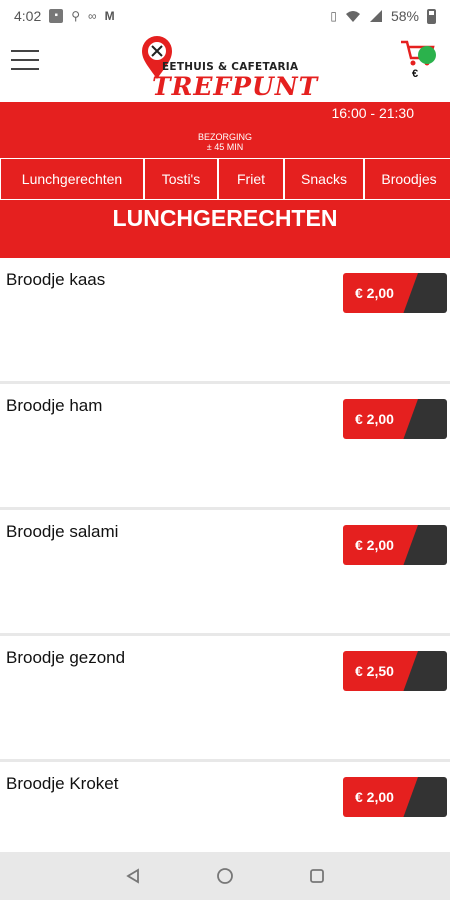 This screenshot has width=450, height=900. Describe the element at coordinates (395, 671) in the screenshot. I see `add-to-cart-button: € 2,50` at that location.